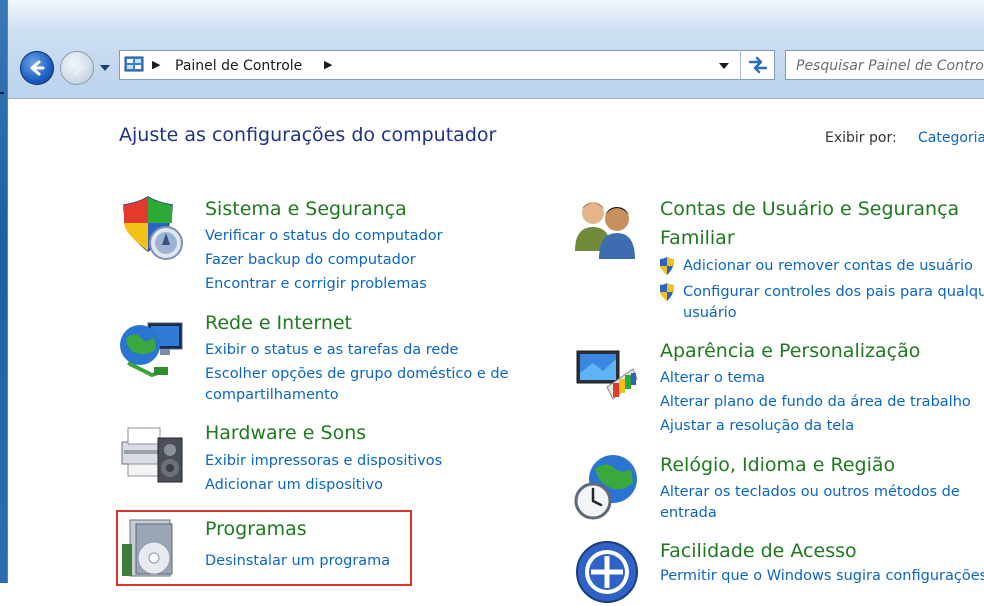 This screenshot has width=984, height=606. What do you see at coordinates (331, 350) in the screenshot?
I see `link-view-network-status: Exibir o status e as tarefas da rede` at bounding box center [331, 350].